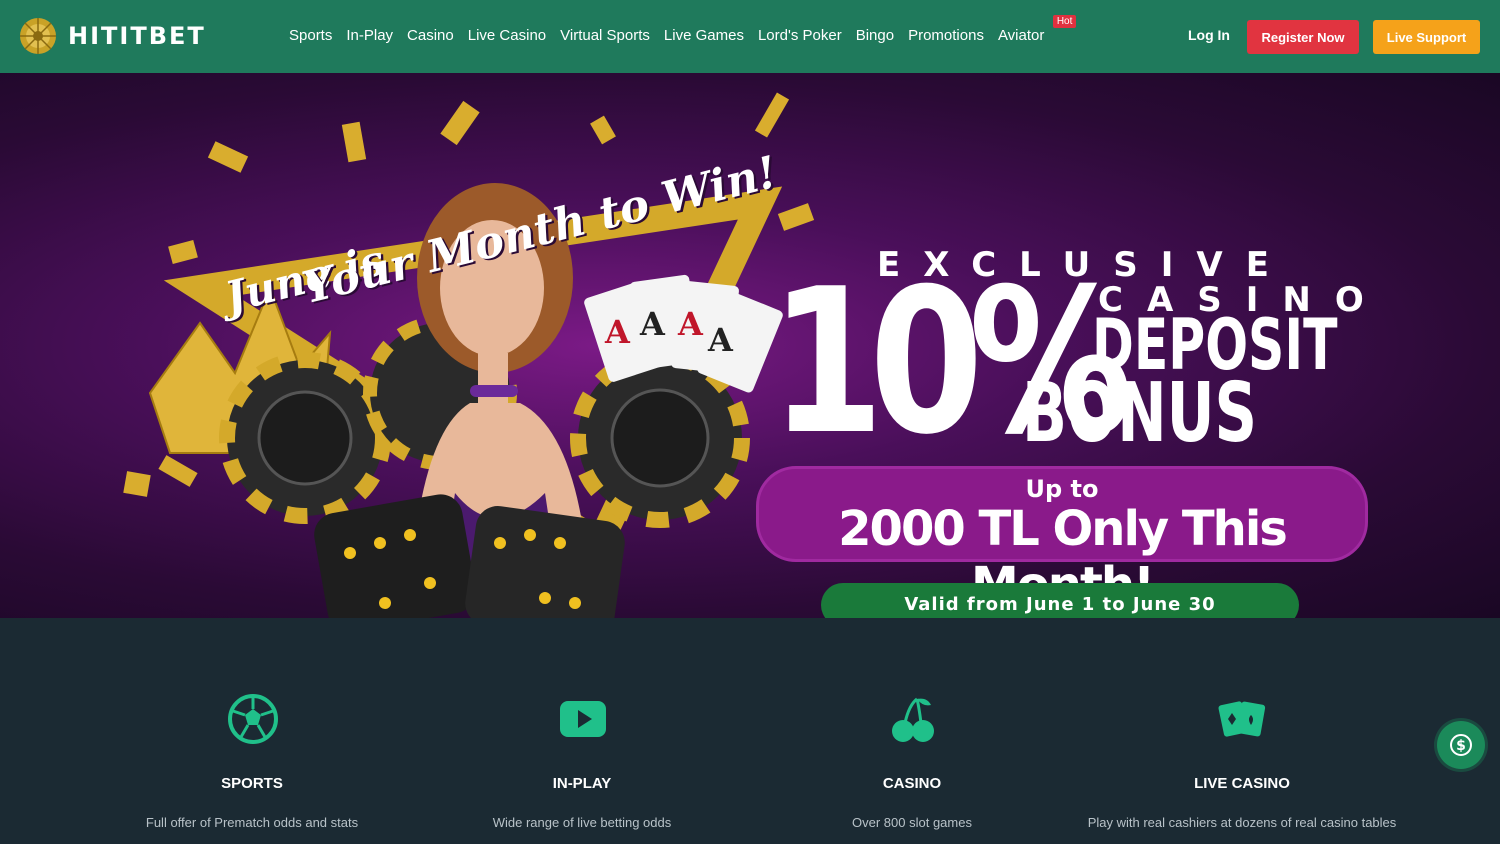 This screenshot has width=1500, height=844. What do you see at coordinates (252, 822) in the screenshot?
I see `feature-desc: Full offer of Prematch odds and stats` at bounding box center [252, 822].